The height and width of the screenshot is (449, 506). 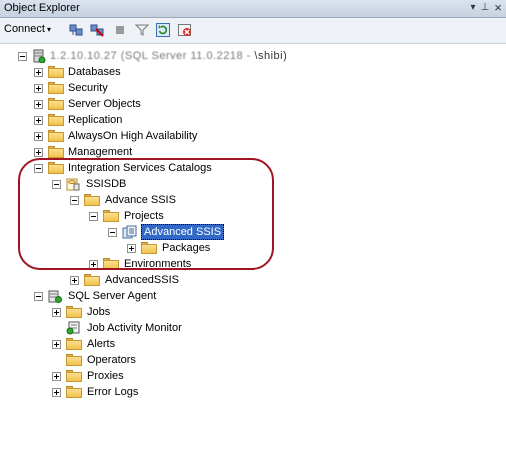 What do you see at coordinates (111, 360) in the screenshot?
I see `tree-node-label: Operators` at bounding box center [111, 360].